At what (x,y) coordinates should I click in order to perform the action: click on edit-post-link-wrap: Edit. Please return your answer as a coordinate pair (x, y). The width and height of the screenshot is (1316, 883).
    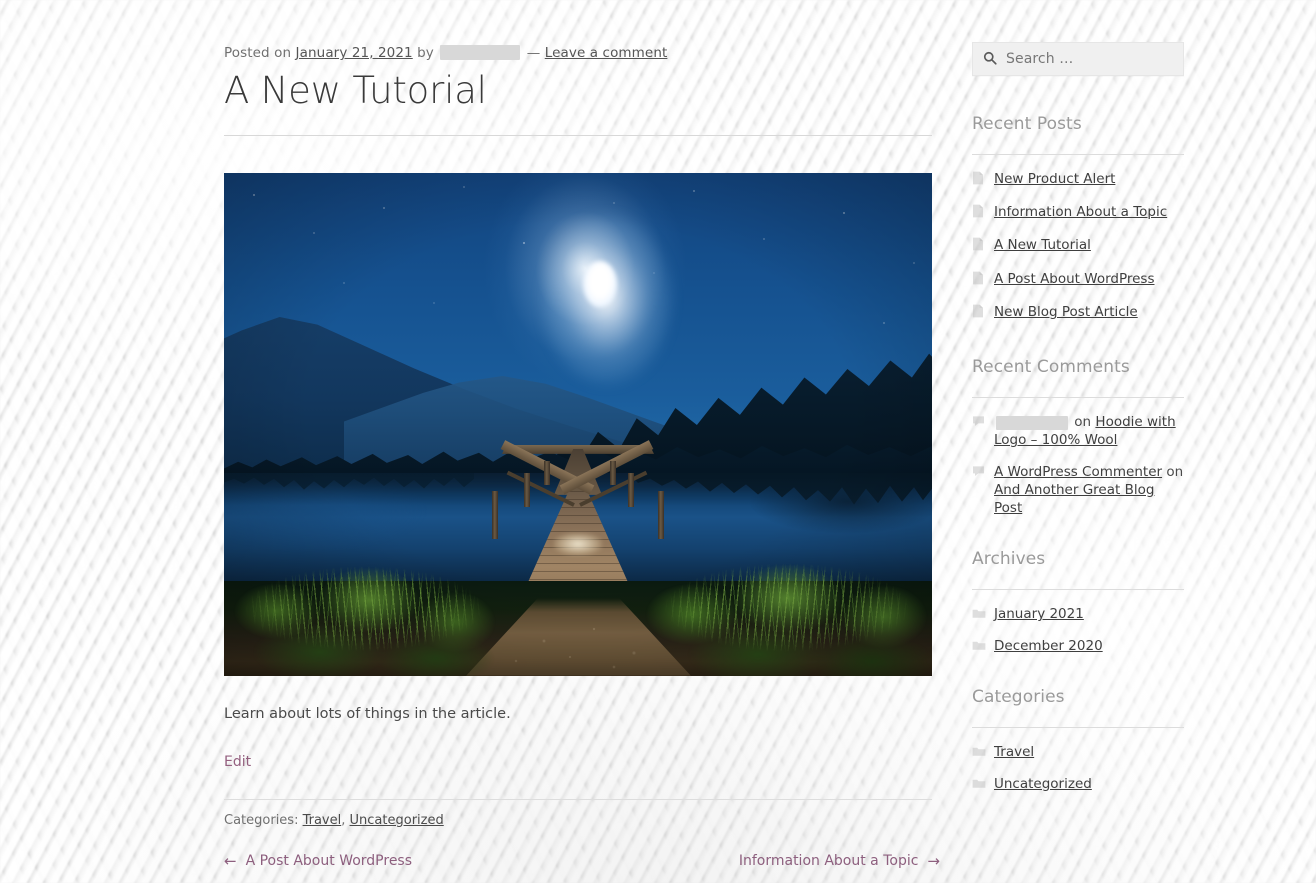
    Looking at the image, I should click on (578, 762).